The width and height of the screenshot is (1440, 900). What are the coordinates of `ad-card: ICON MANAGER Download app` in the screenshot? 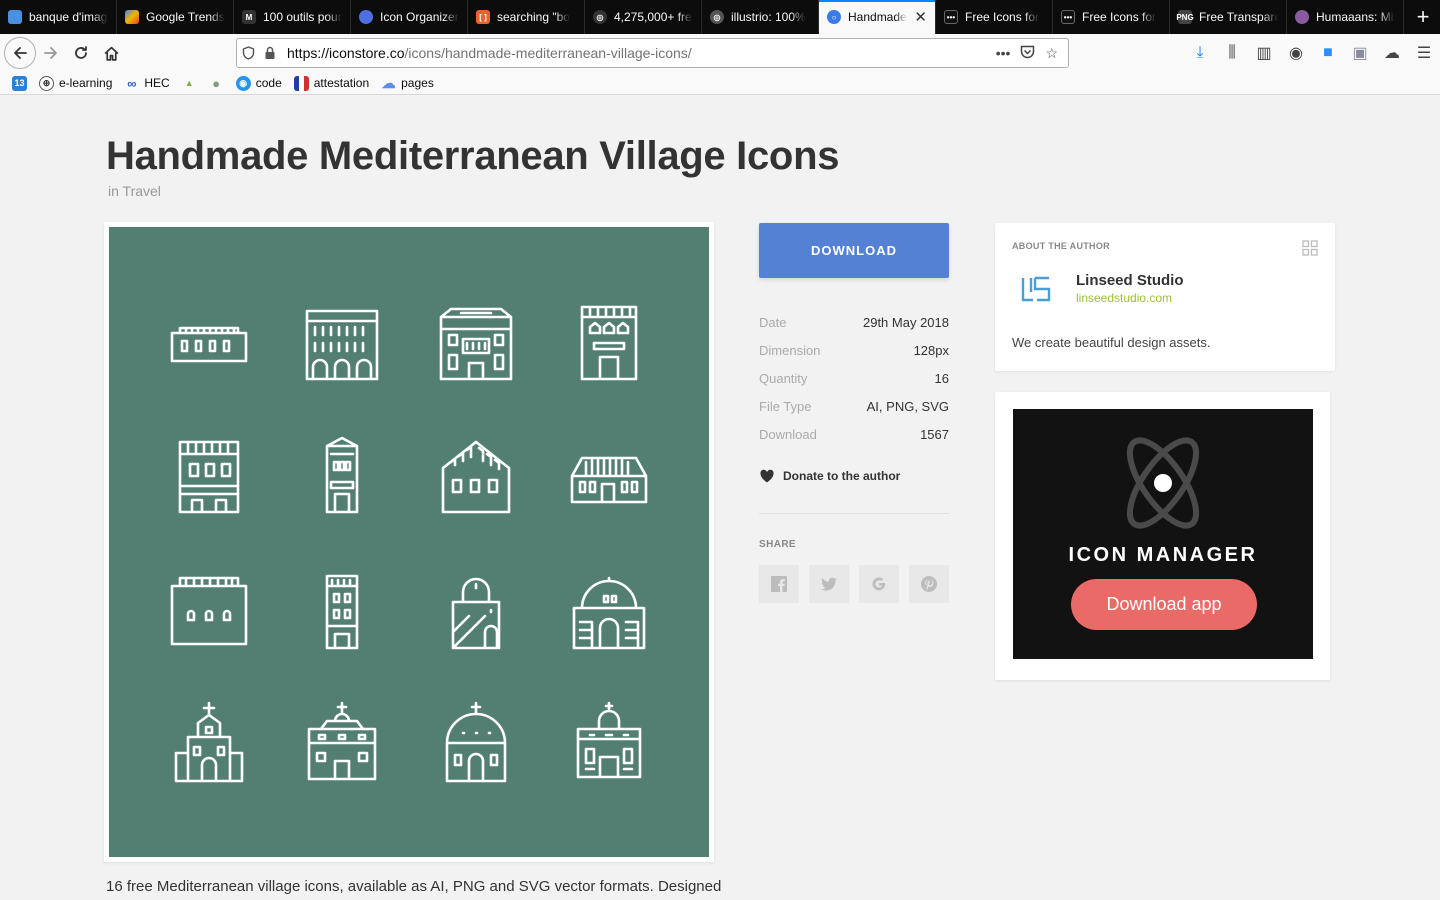 It's located at (1162, 536).